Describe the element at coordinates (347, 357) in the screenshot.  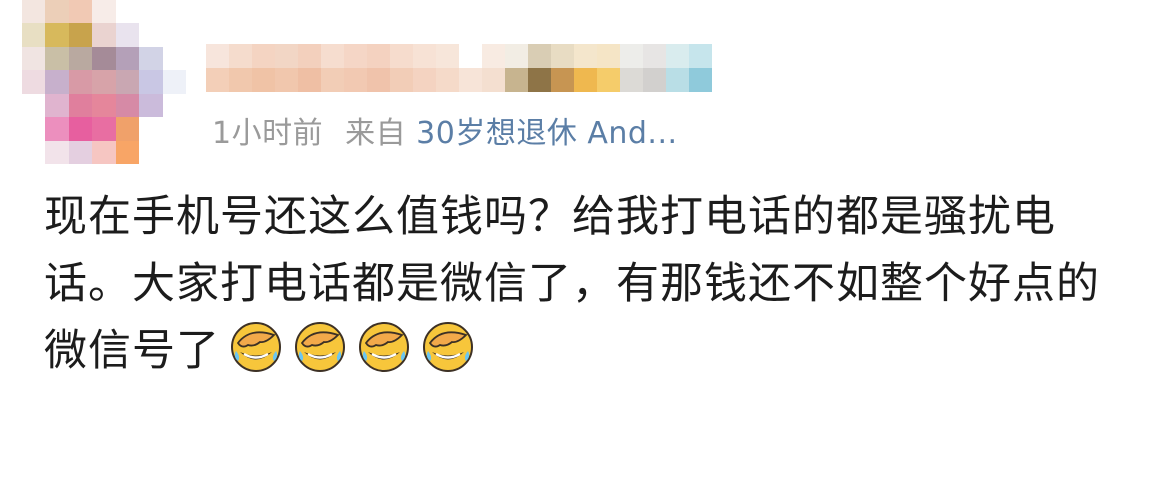
I see `emoji-row` at that location.